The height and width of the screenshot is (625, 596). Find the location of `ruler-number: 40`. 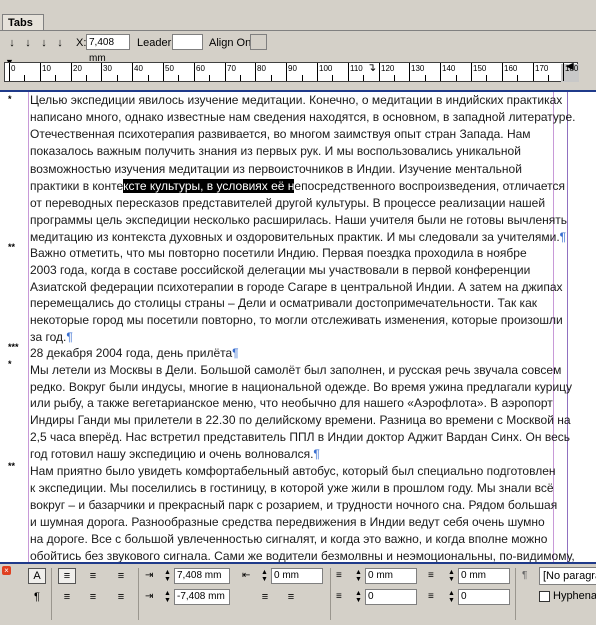

ruler-number: 40 is located at coordinates (138, 68).